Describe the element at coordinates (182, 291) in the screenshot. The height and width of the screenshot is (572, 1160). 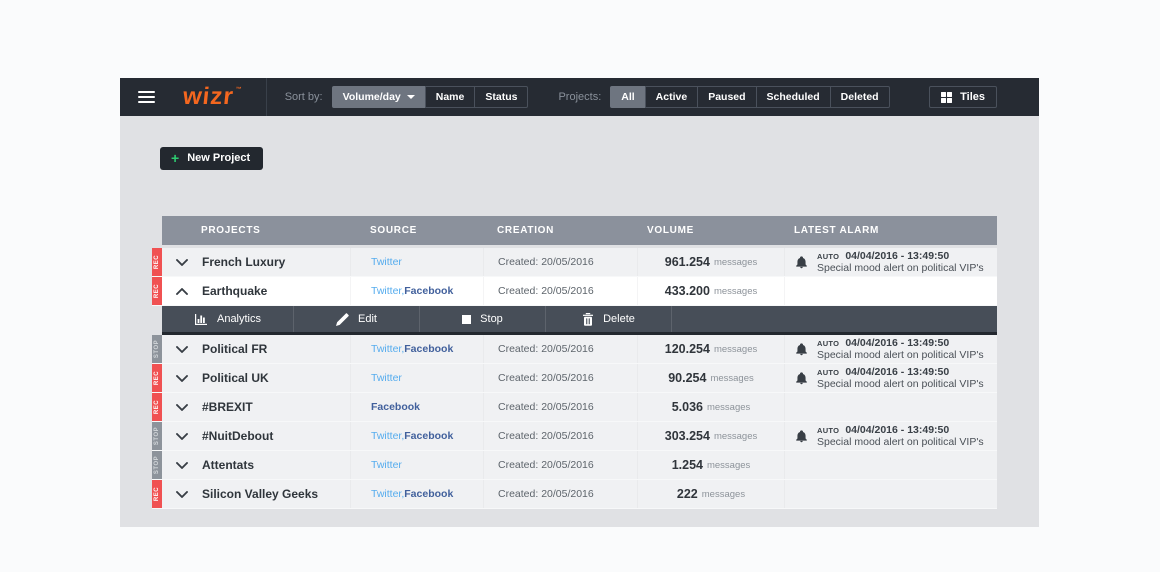
I see `chevron-up-icon` at that location.